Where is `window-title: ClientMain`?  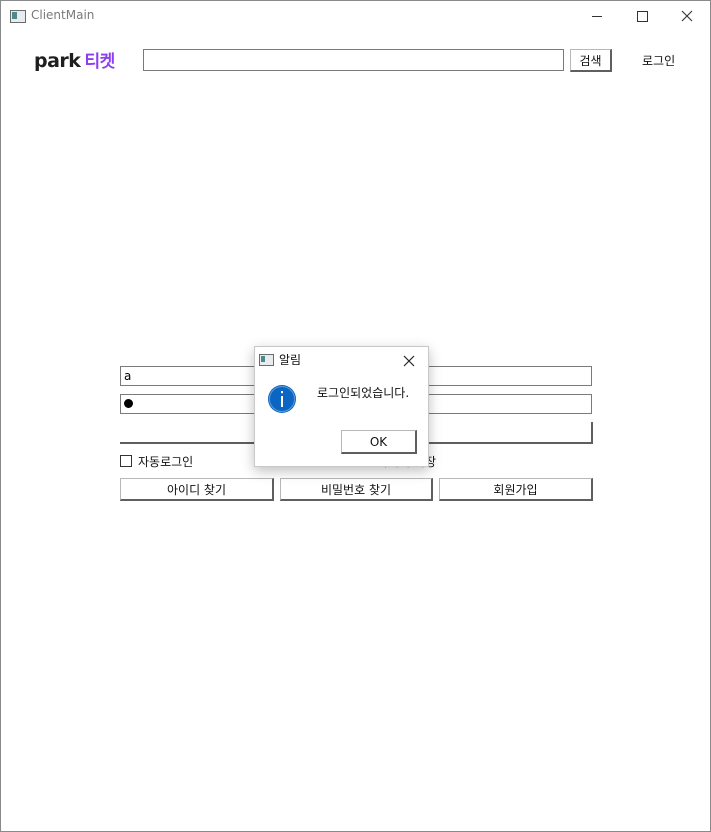 window-title: ClientMain is located at coordinates (63, 15).